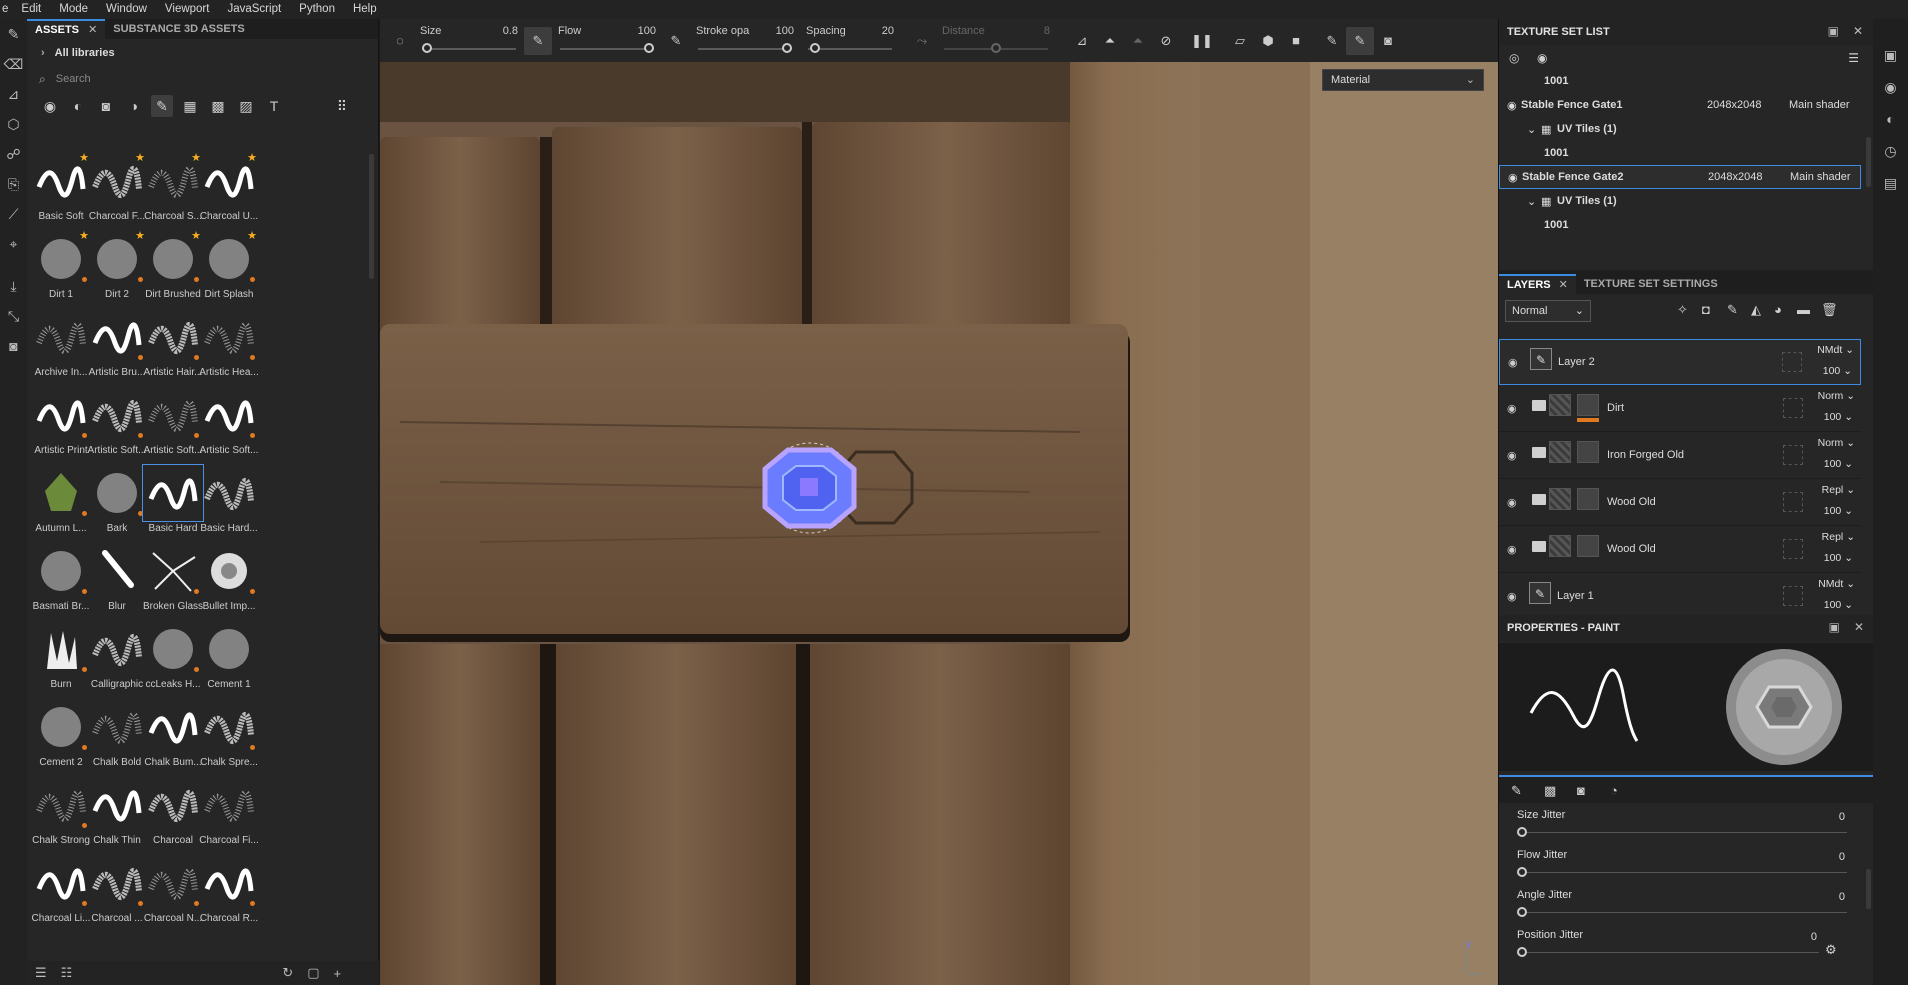 The height and width of the screenshot is (985, 1908). I want to click on menu-item-javascript: JavaScript, so click(254, 9).